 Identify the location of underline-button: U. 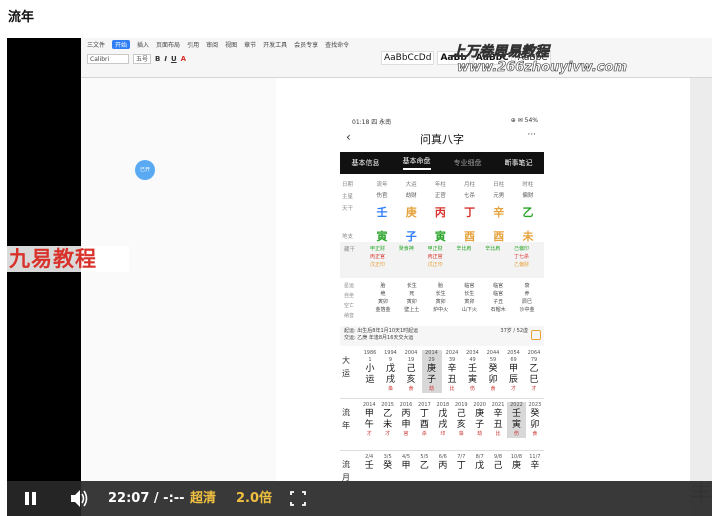
(174, 59).